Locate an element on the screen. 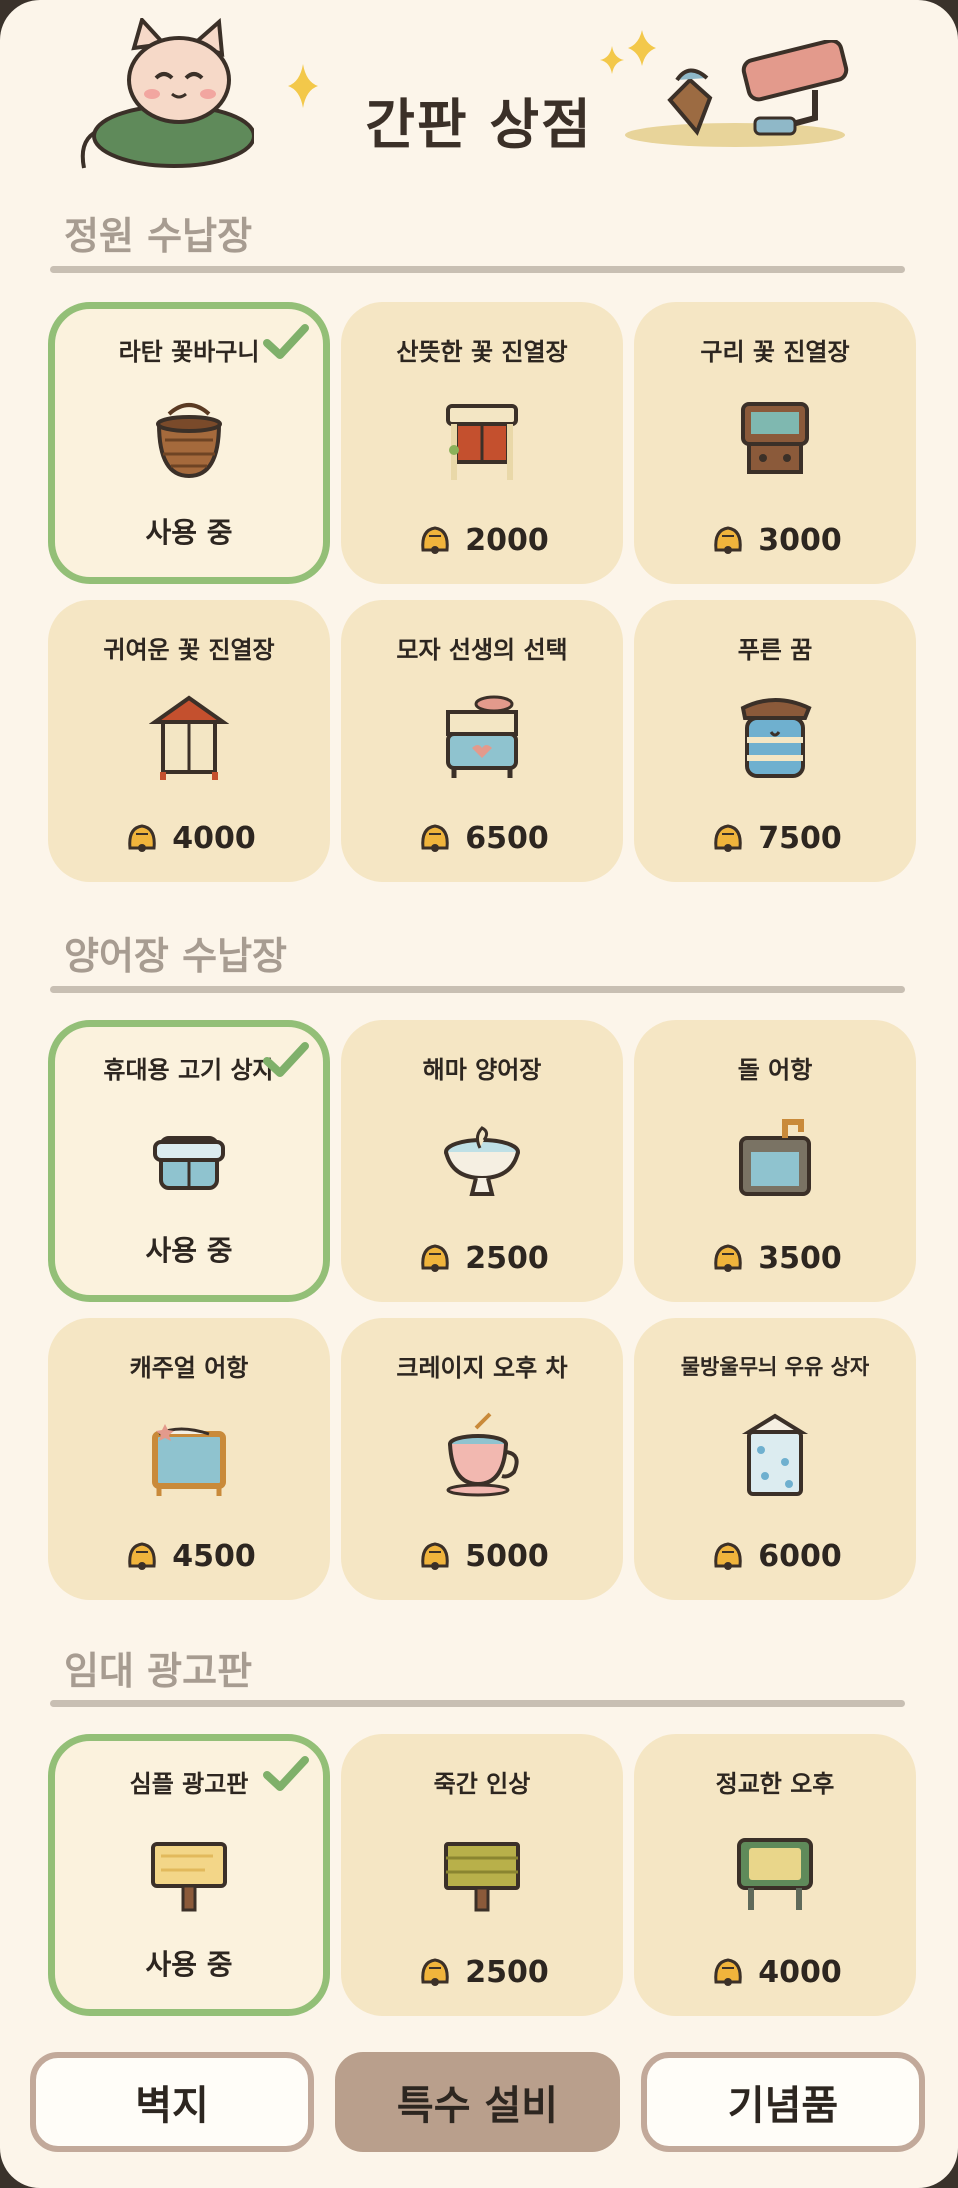  item-price: 5000 is located at coordinates (482, 1556).